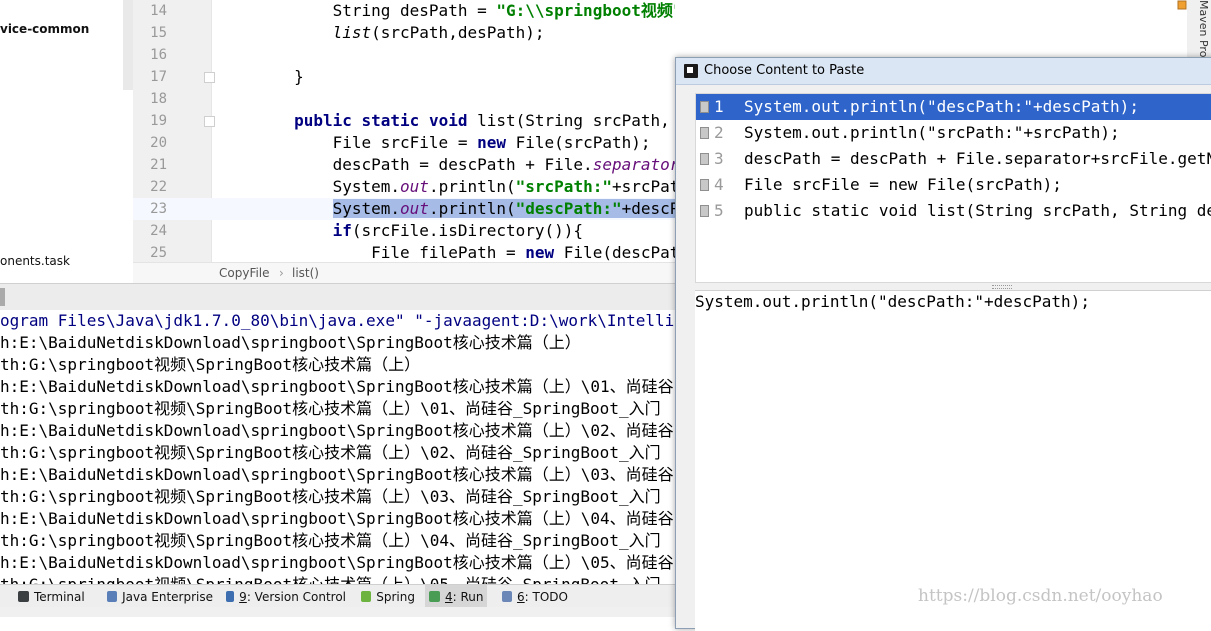 The width and height of the screenshot is (1211, 631). Describe the element at coordinates (434, 143) in the screenshot. I see `code-text: File srcFile = new File(srcPath);` at that location.